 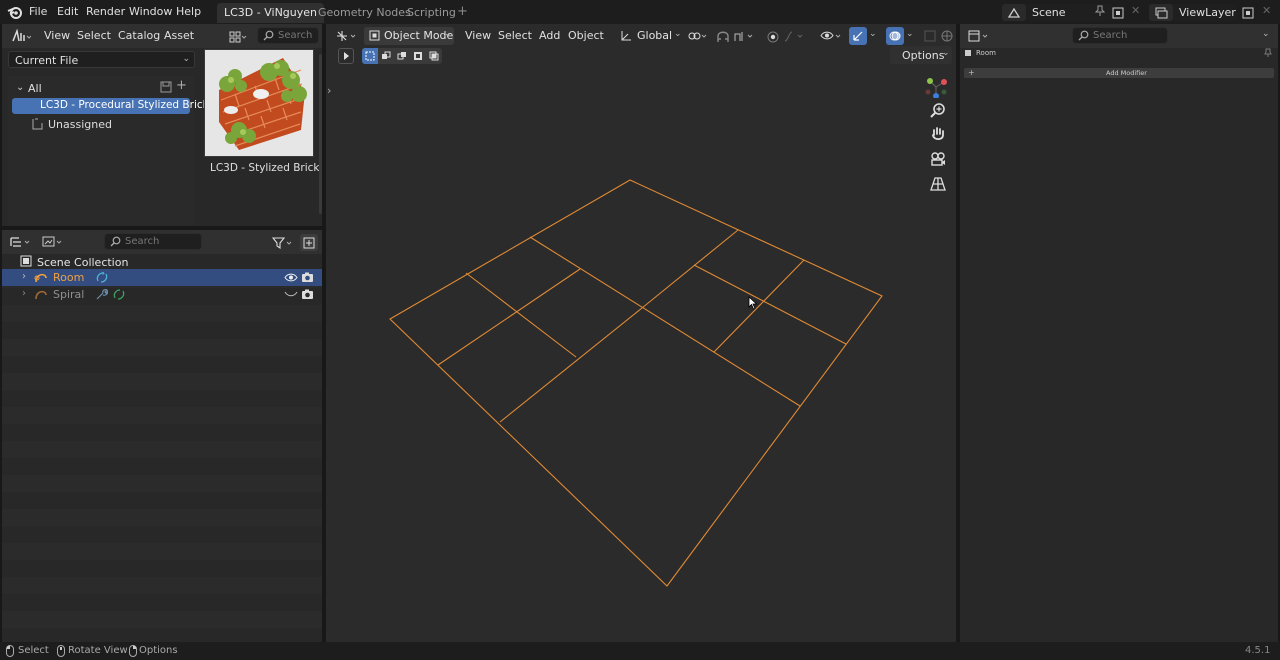 What do you see at coordinates (162, 277) in the screenshot?
I see `outliner-row-room: › Room` at bounding box center [162, 277].